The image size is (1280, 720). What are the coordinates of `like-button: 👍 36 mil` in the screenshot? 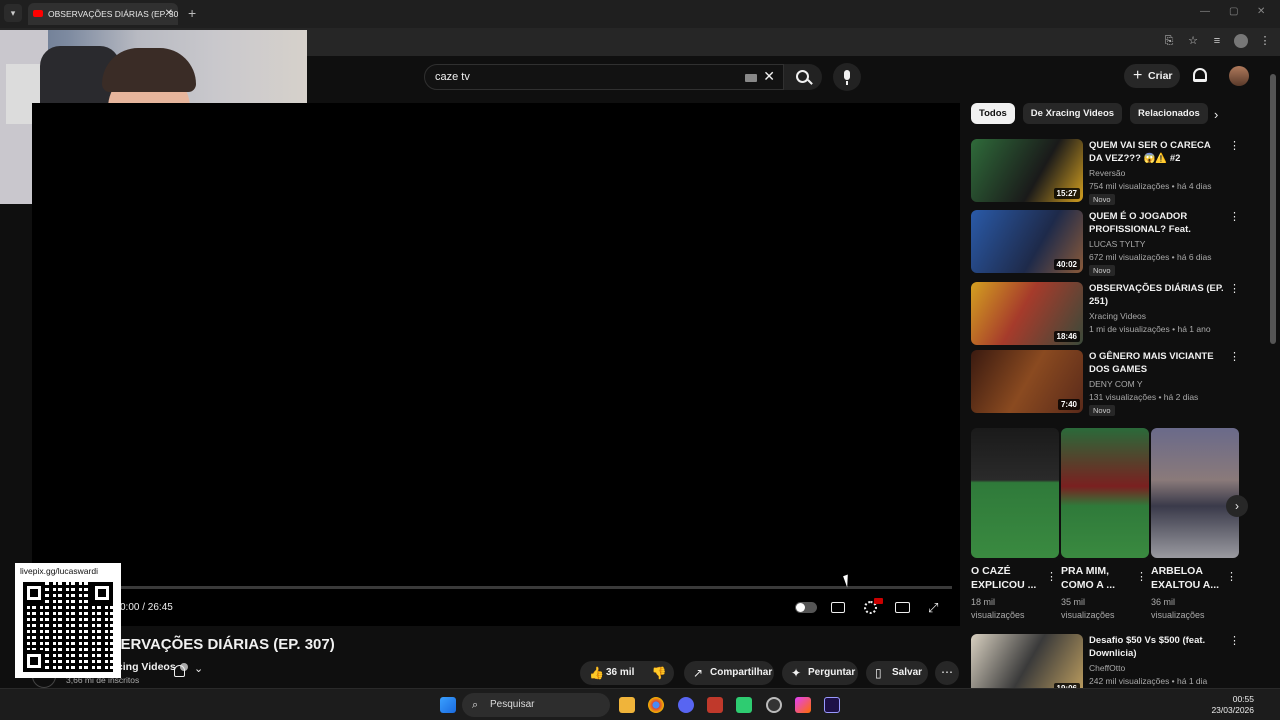 It's located at (612, 673).